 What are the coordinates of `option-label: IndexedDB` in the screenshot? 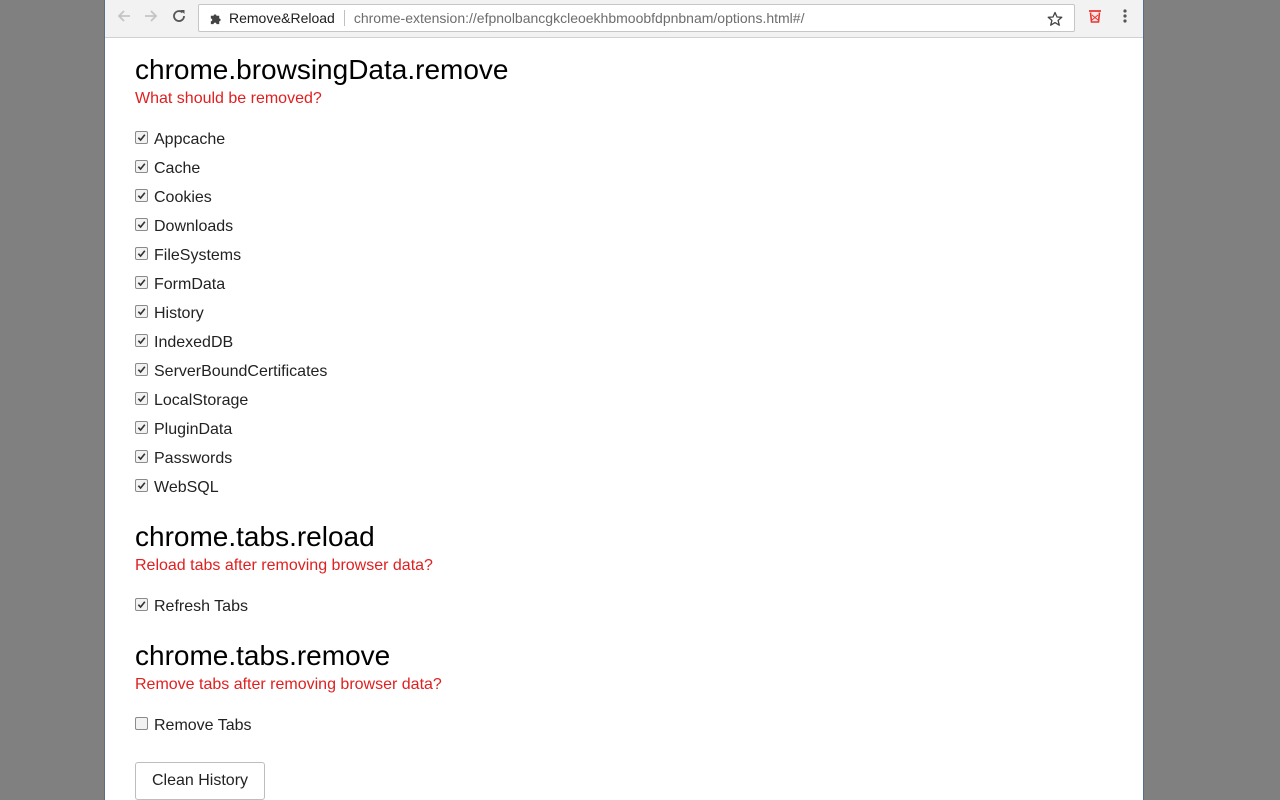 It's located at (194, 342).